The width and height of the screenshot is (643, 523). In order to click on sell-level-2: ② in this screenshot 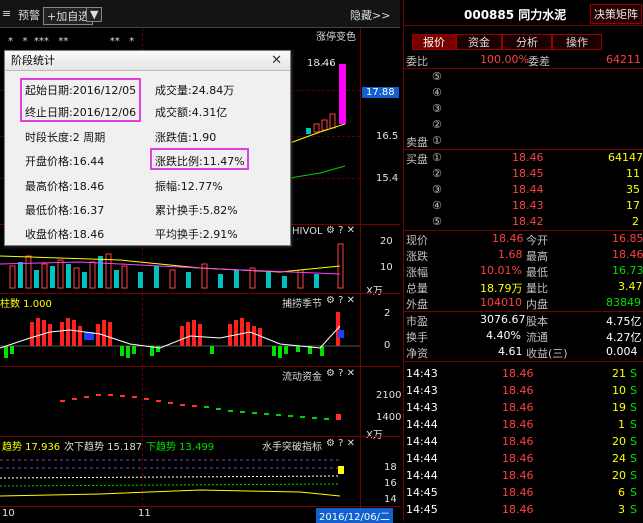, I will do `click(437, 124)`.